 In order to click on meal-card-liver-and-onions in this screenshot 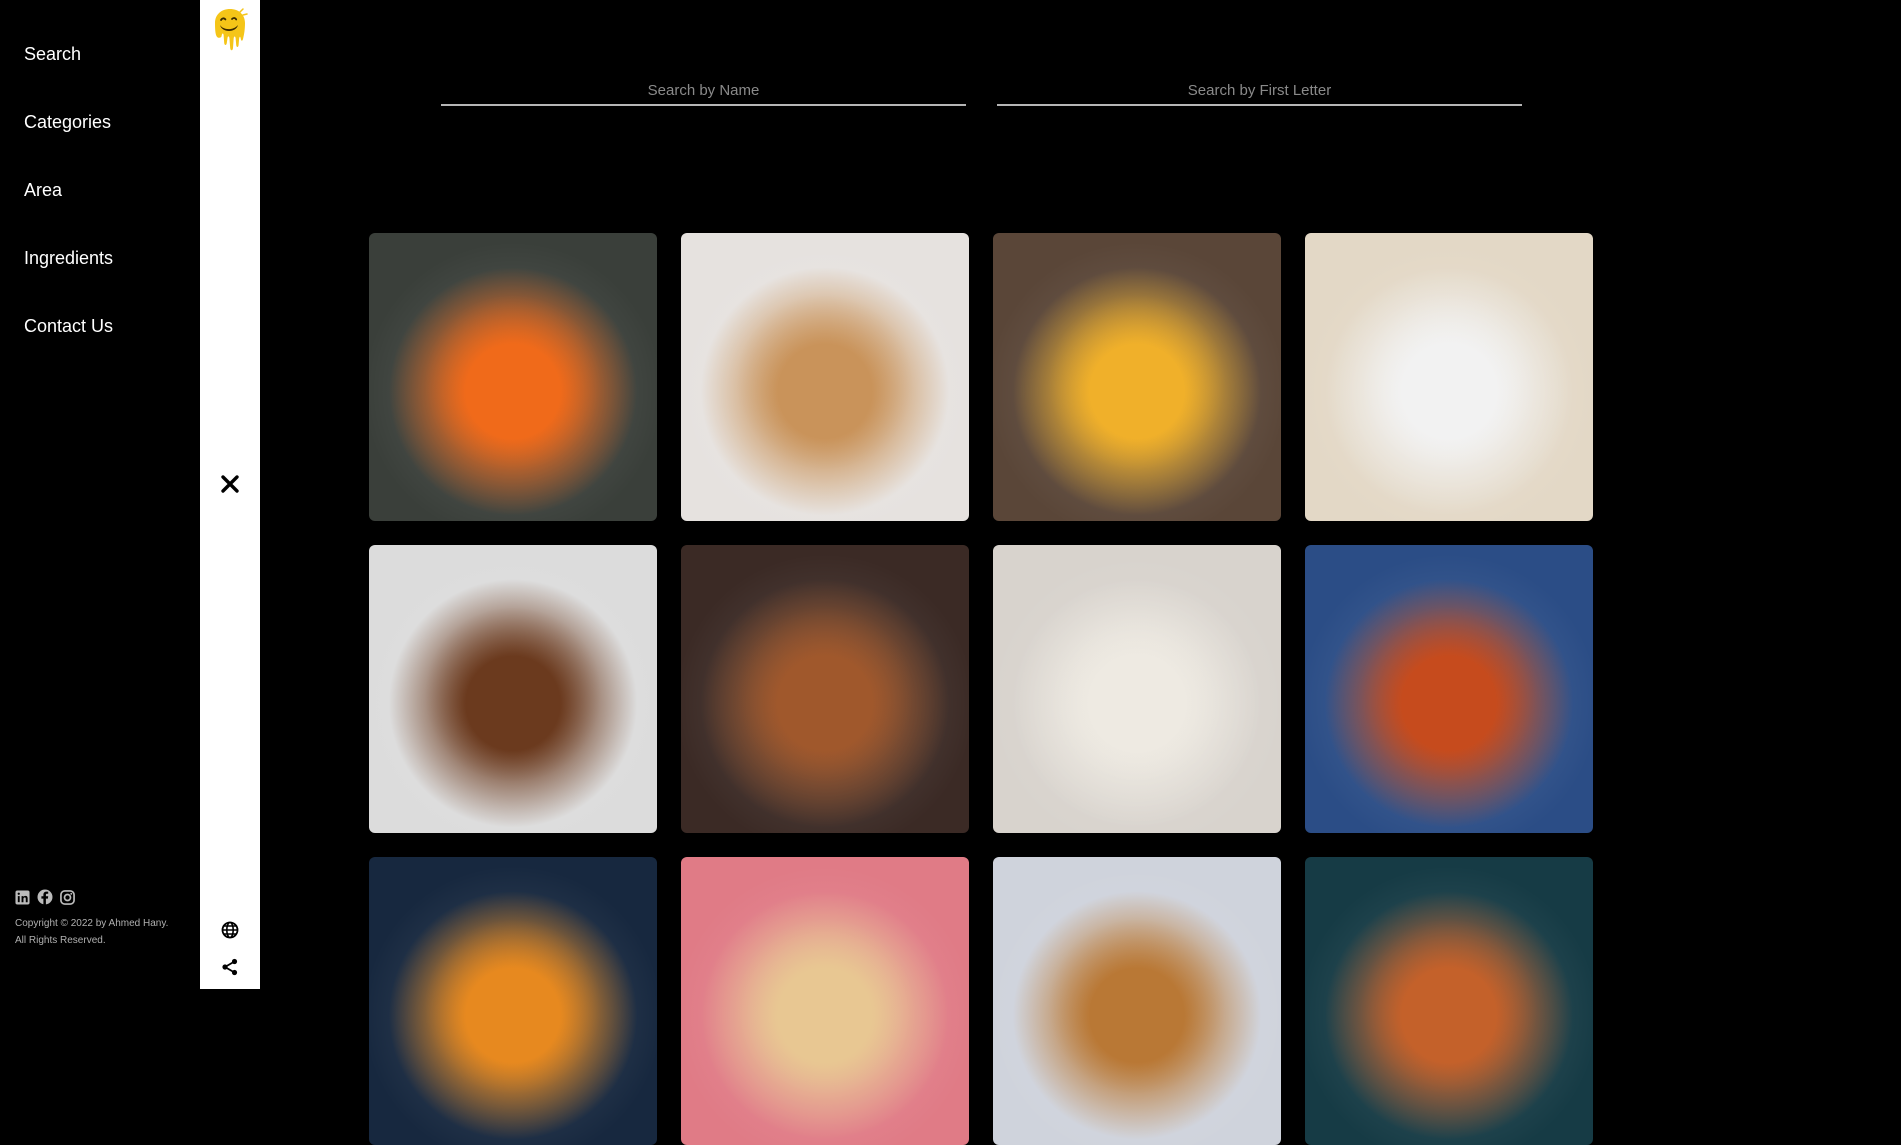, I will do `click(825, 689)`.